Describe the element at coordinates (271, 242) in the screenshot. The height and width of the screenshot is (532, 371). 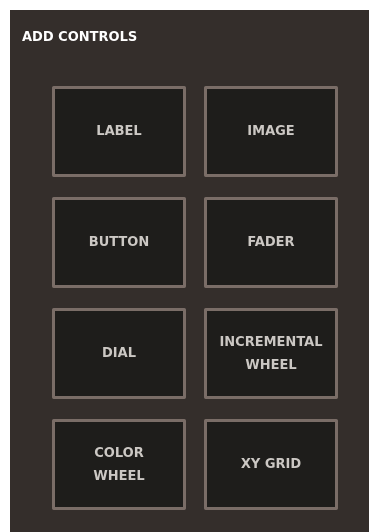
I see `add-fader-button: FADER` at that location.